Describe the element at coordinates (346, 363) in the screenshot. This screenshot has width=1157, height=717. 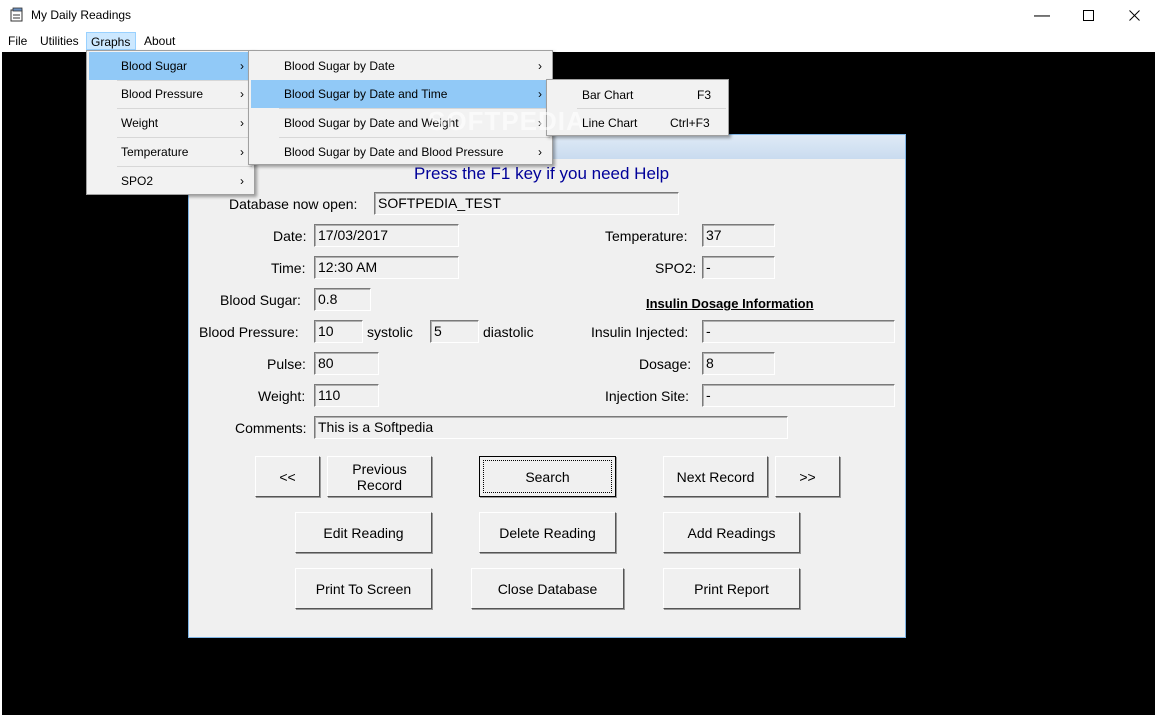
I see `pulse-field: 80` at that location.